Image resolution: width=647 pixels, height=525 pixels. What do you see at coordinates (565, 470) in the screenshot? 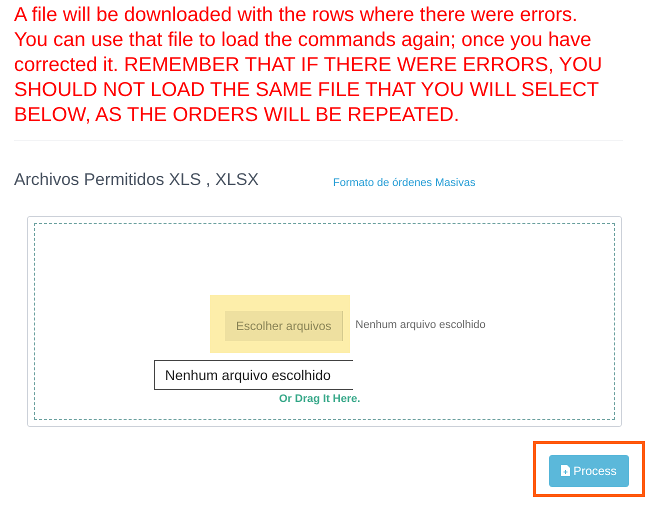
I see `file-icon` at bounding box center [565, 470].